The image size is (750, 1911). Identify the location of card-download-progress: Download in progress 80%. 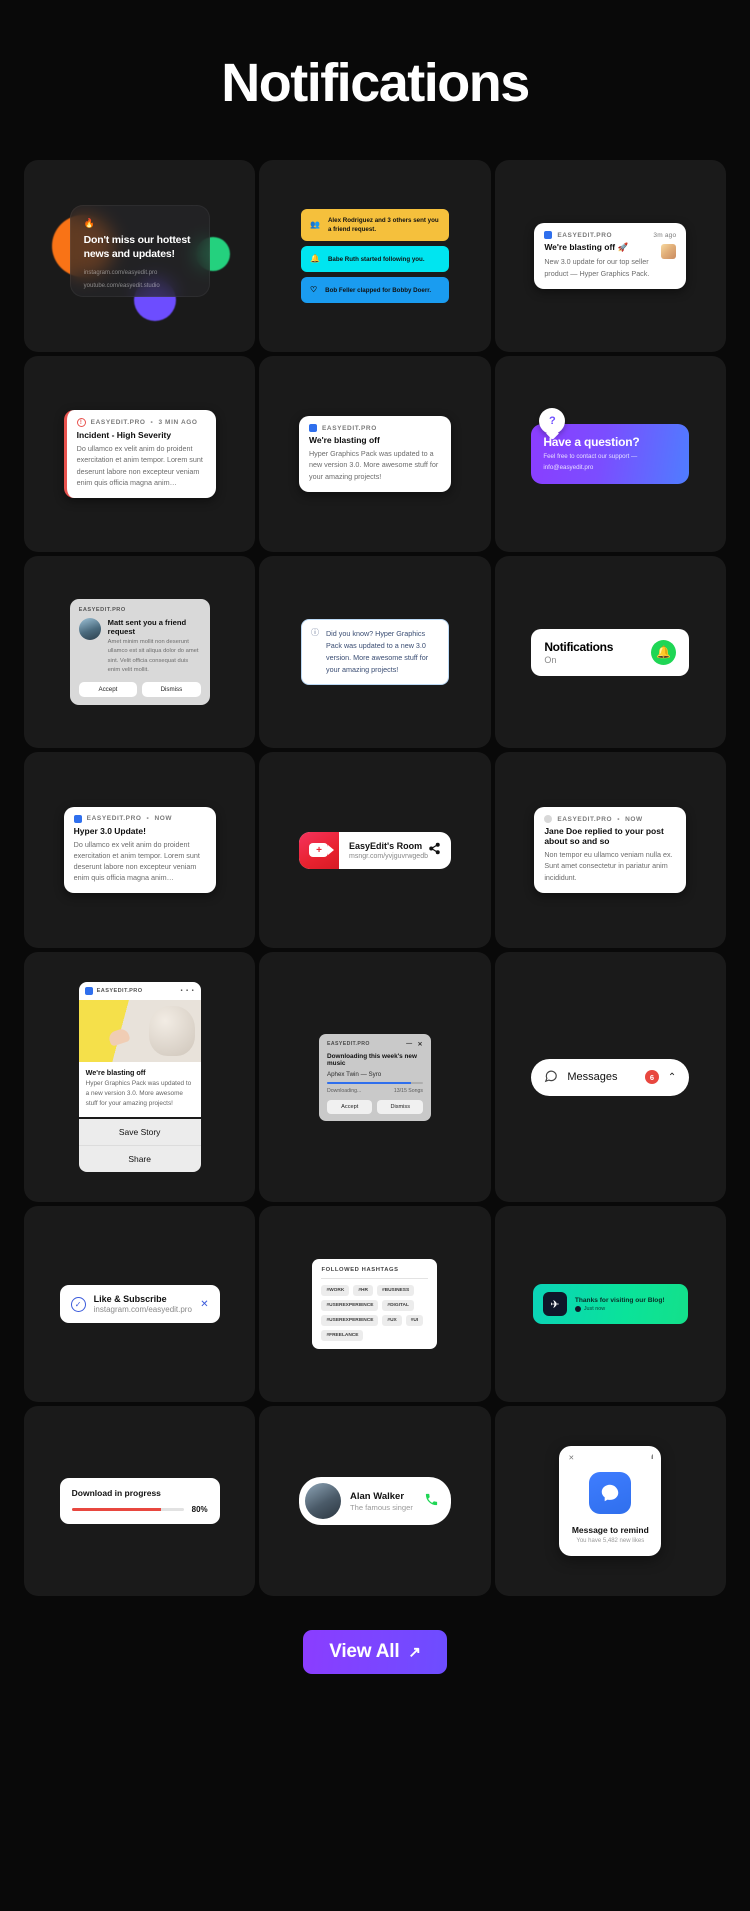
(140, 1501).